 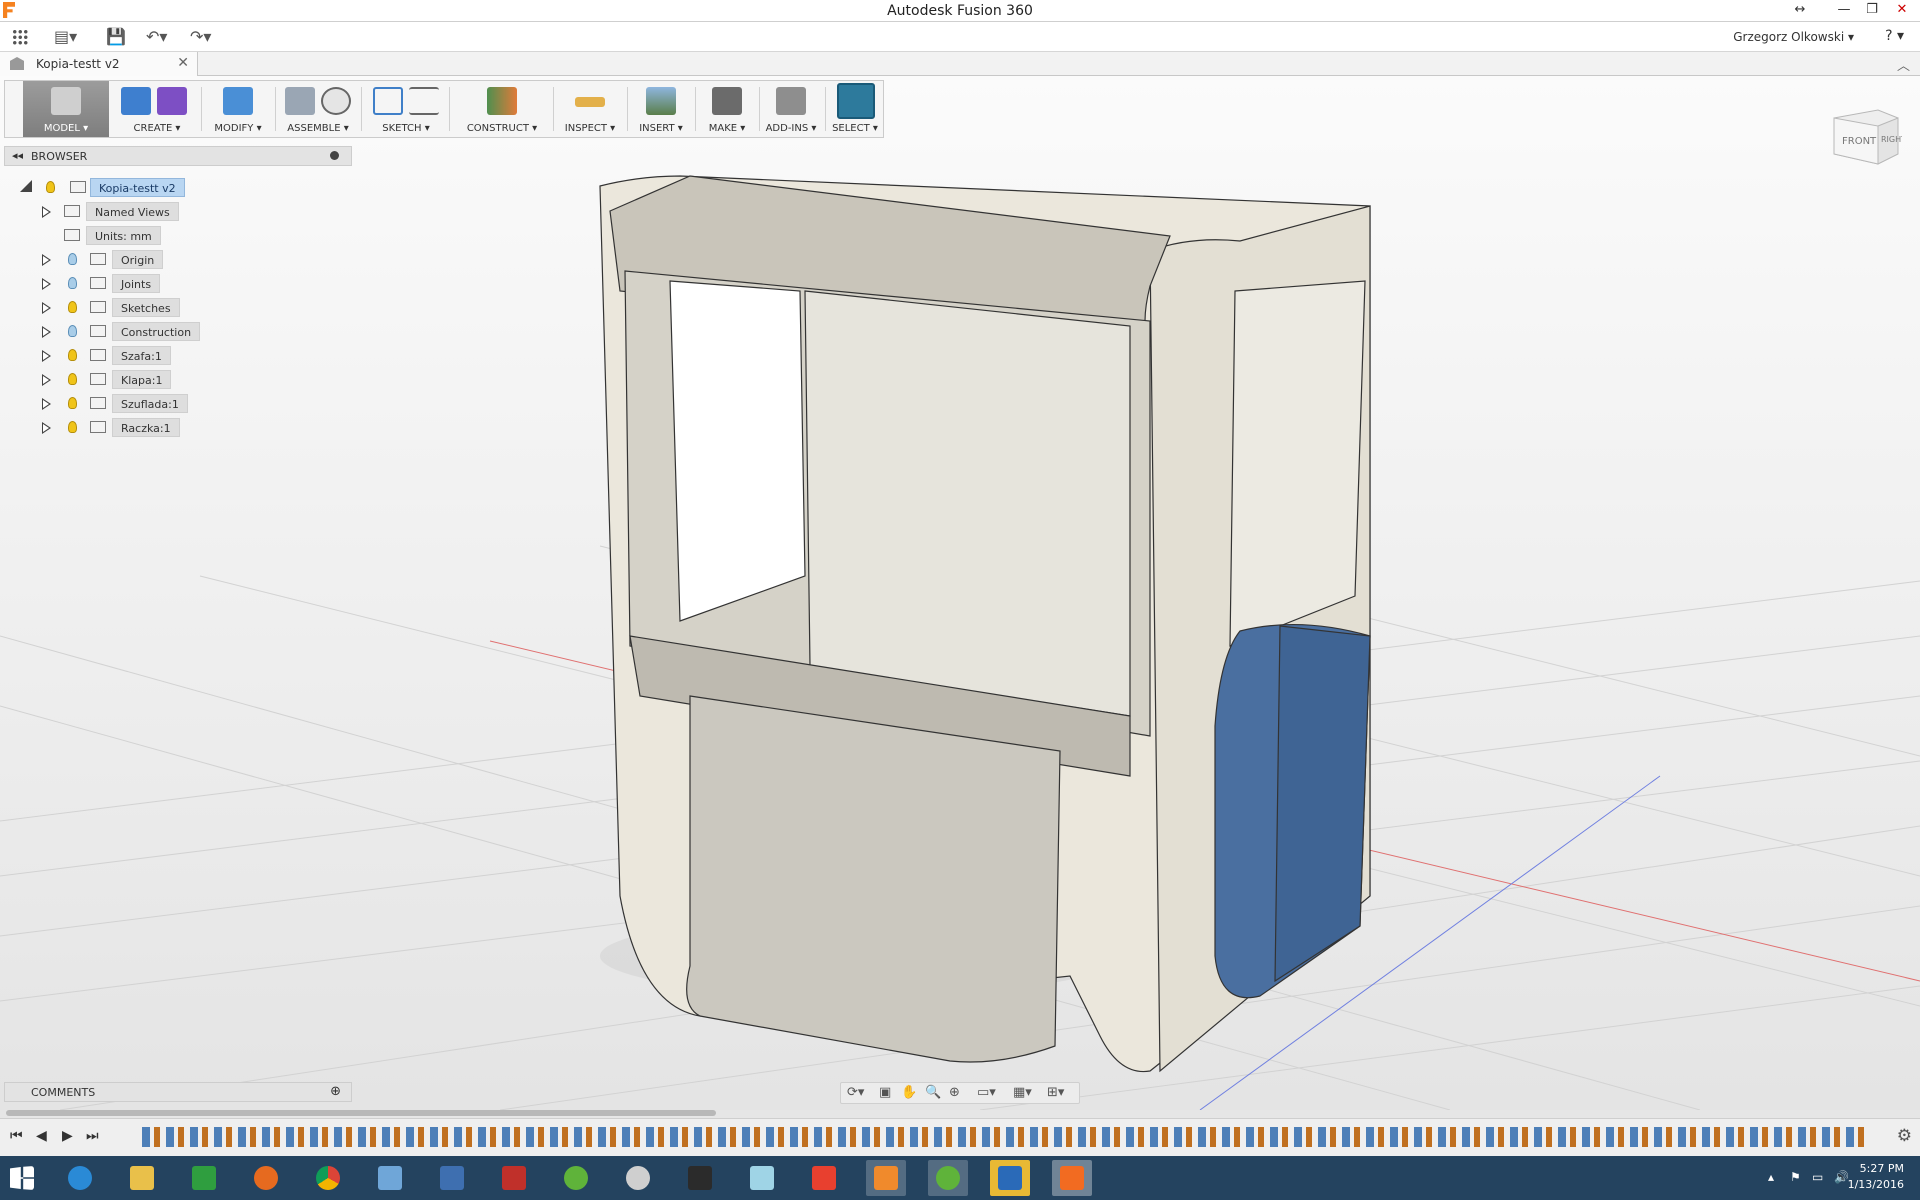 What do you see at coordinates (123, 235) in the screenshot?
I see `tree-item-label: Units: mm` at bounding box center [123, 235].